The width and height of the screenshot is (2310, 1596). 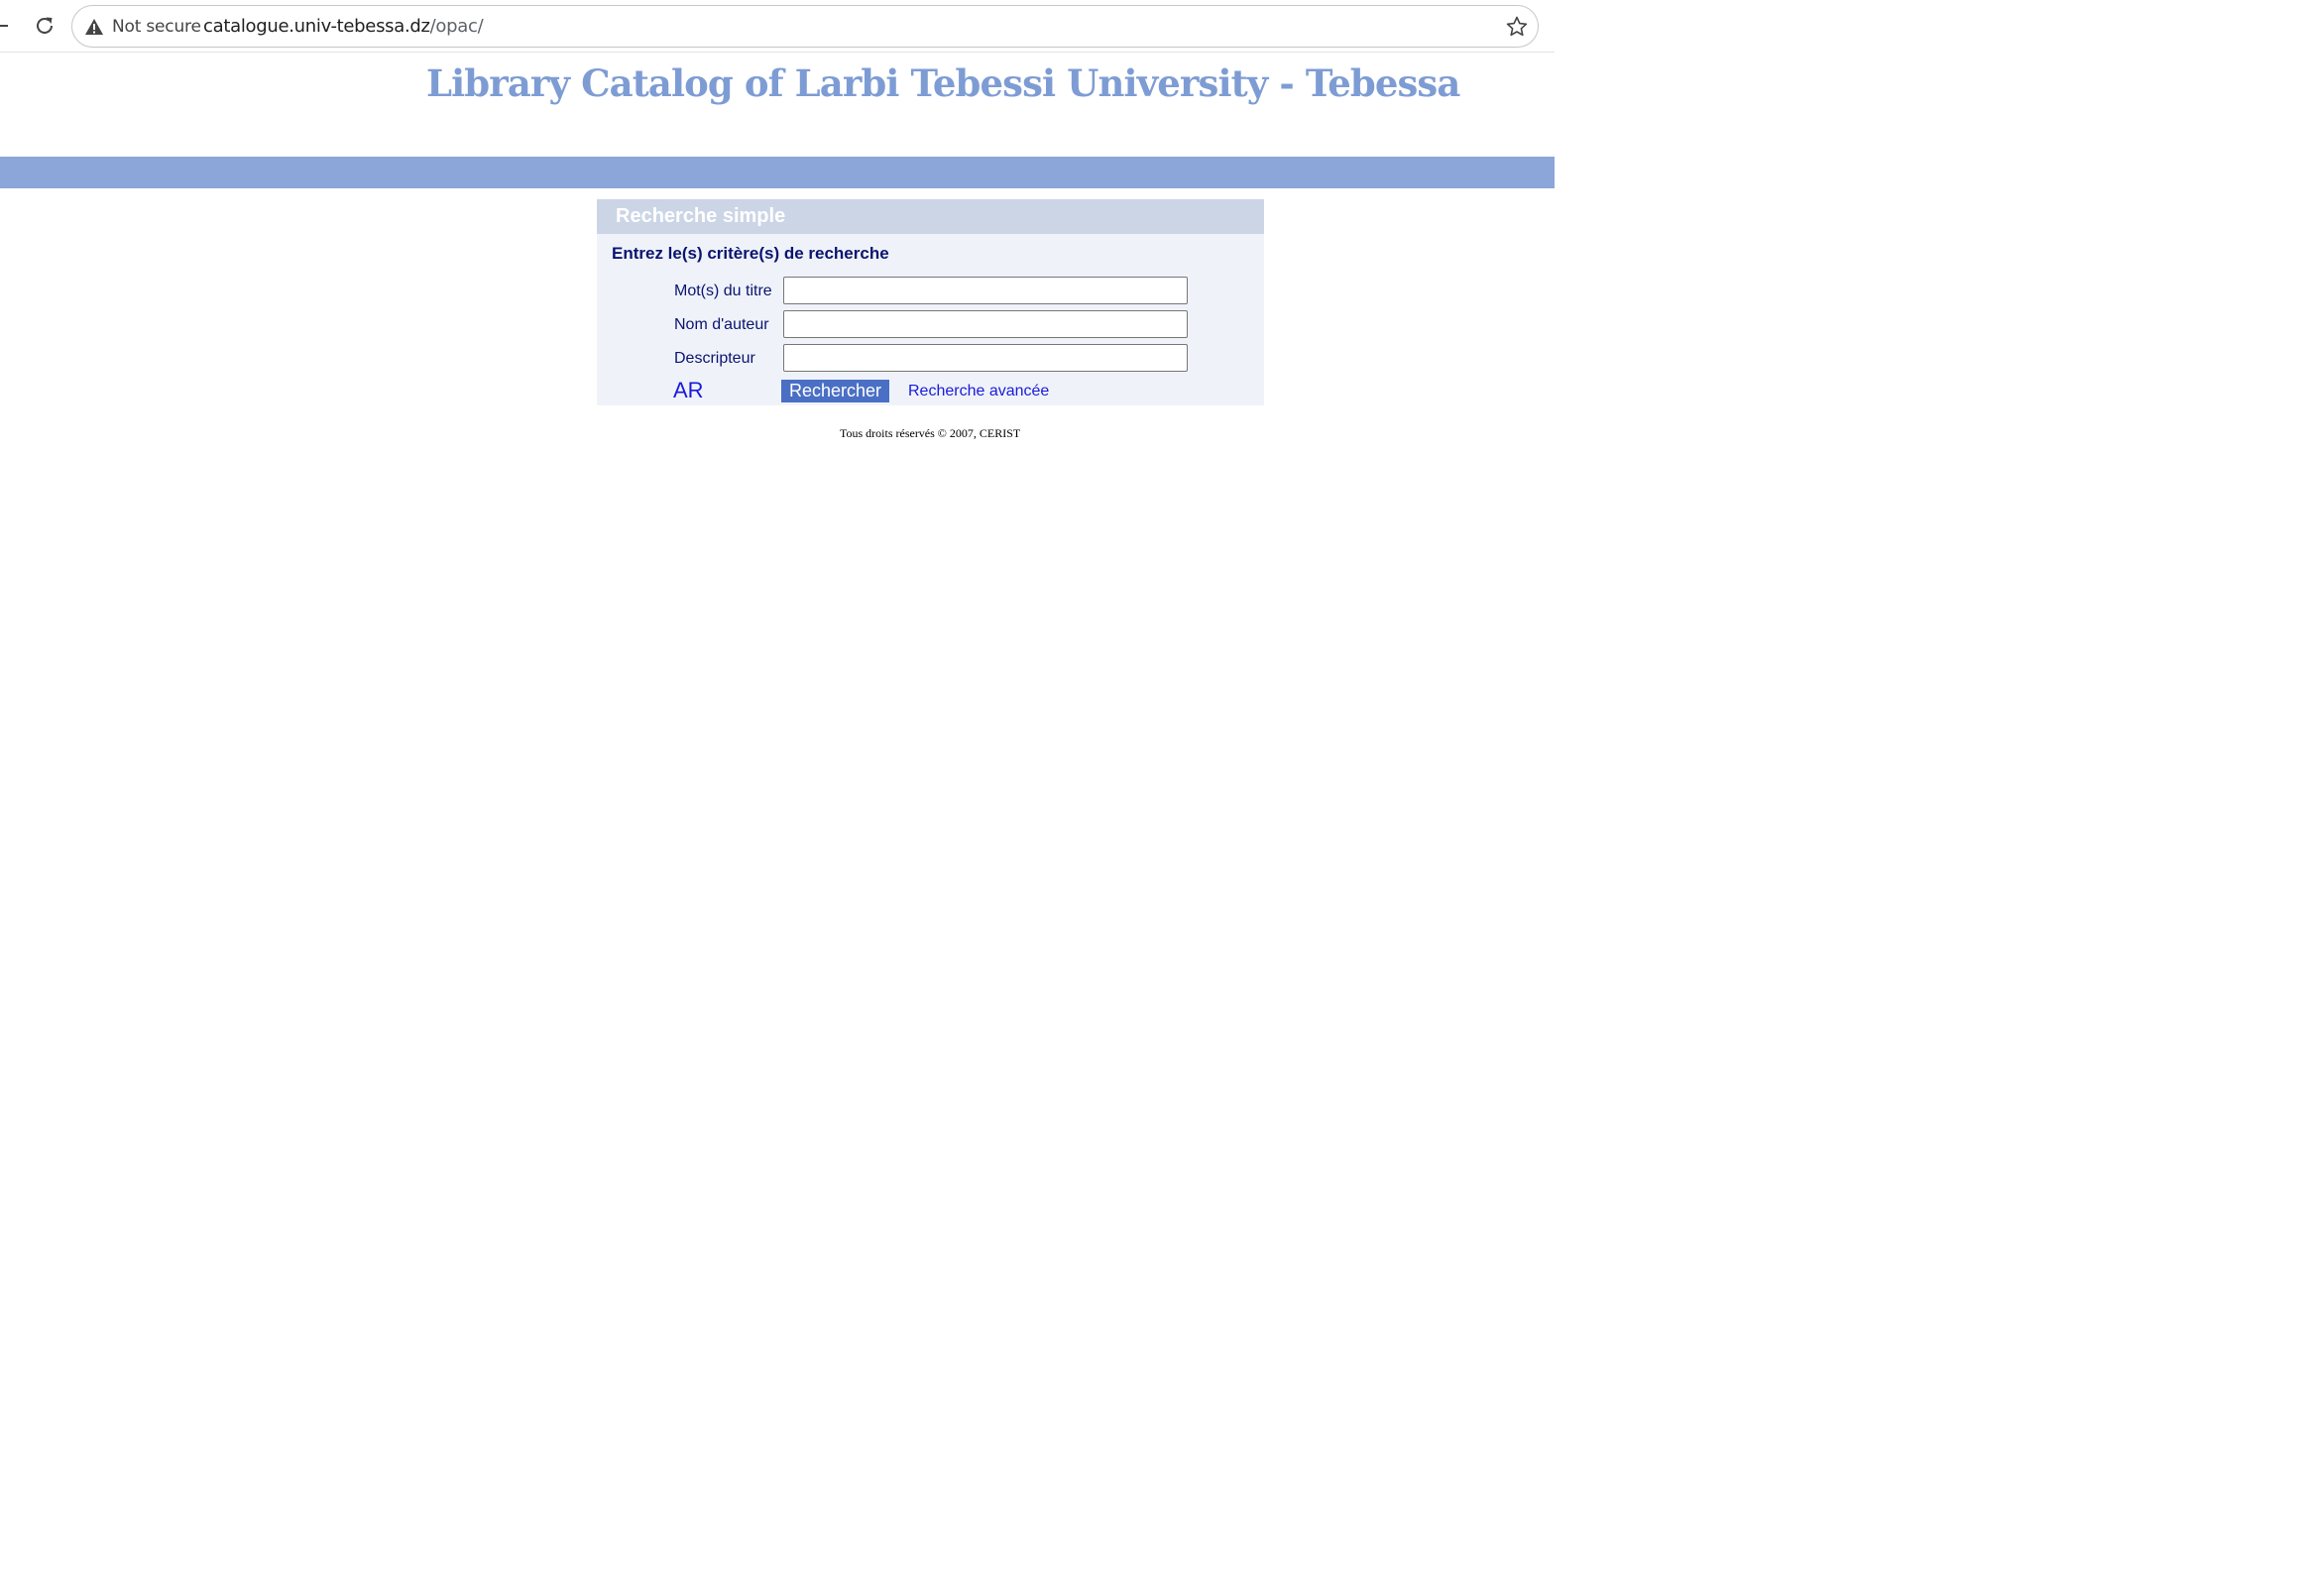 What do you see at coordinates (723, 291) in the screenshot?
I see `title-words-label: Mot(s) du titre` at bounding box center [723, 291].